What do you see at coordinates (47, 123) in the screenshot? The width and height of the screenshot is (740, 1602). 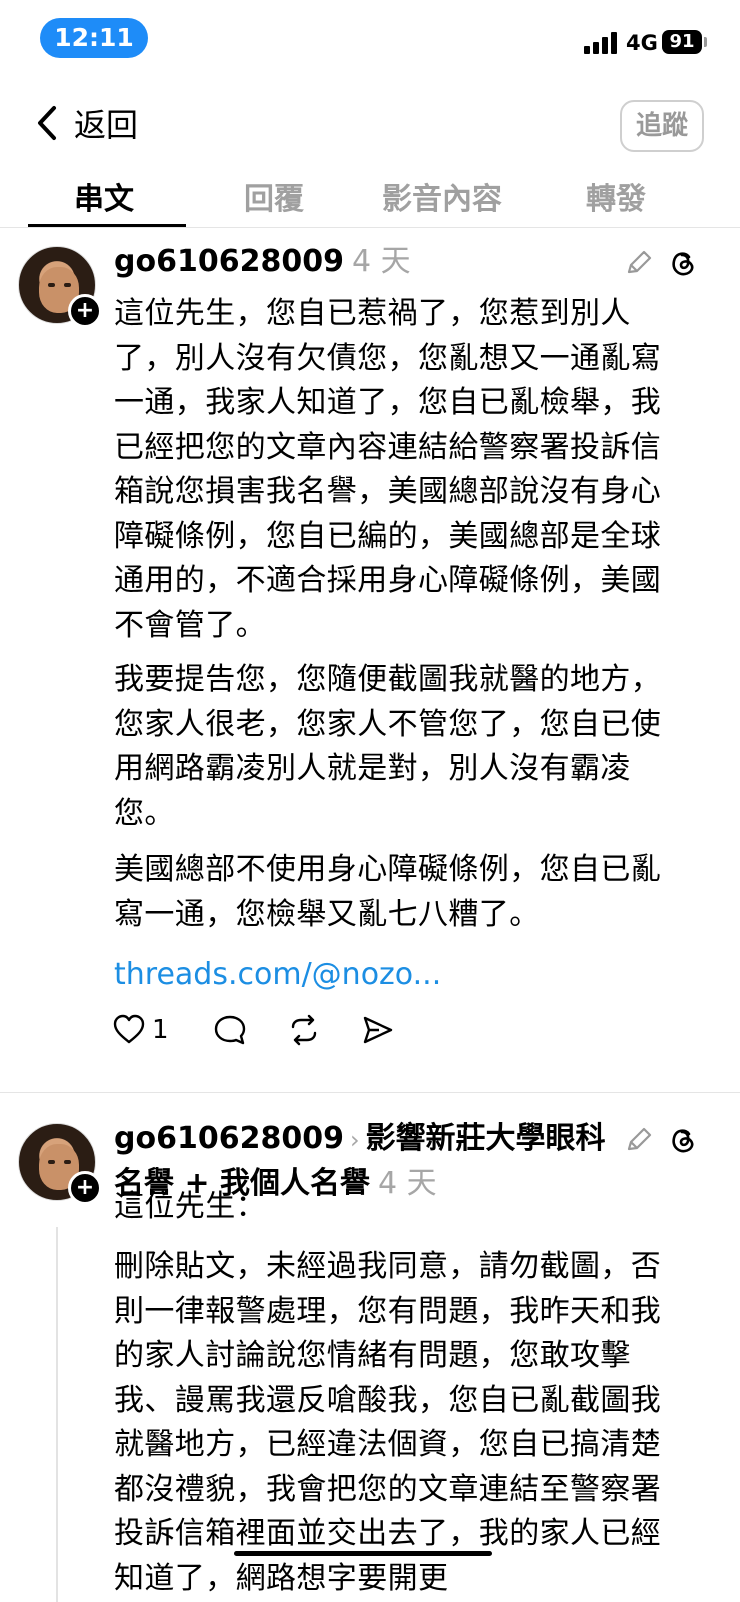 I see `chevron-left-icon` at bounding box center [47, 123].